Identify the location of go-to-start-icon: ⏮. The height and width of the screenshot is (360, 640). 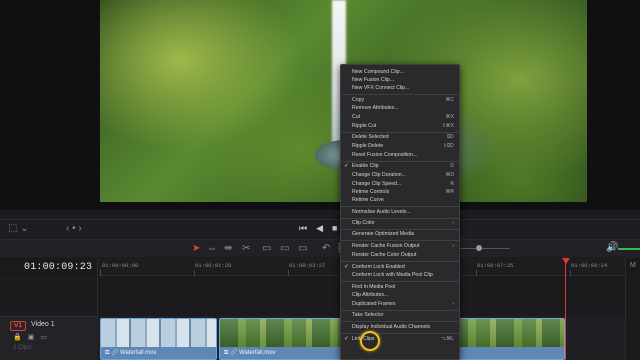
(303, 228).